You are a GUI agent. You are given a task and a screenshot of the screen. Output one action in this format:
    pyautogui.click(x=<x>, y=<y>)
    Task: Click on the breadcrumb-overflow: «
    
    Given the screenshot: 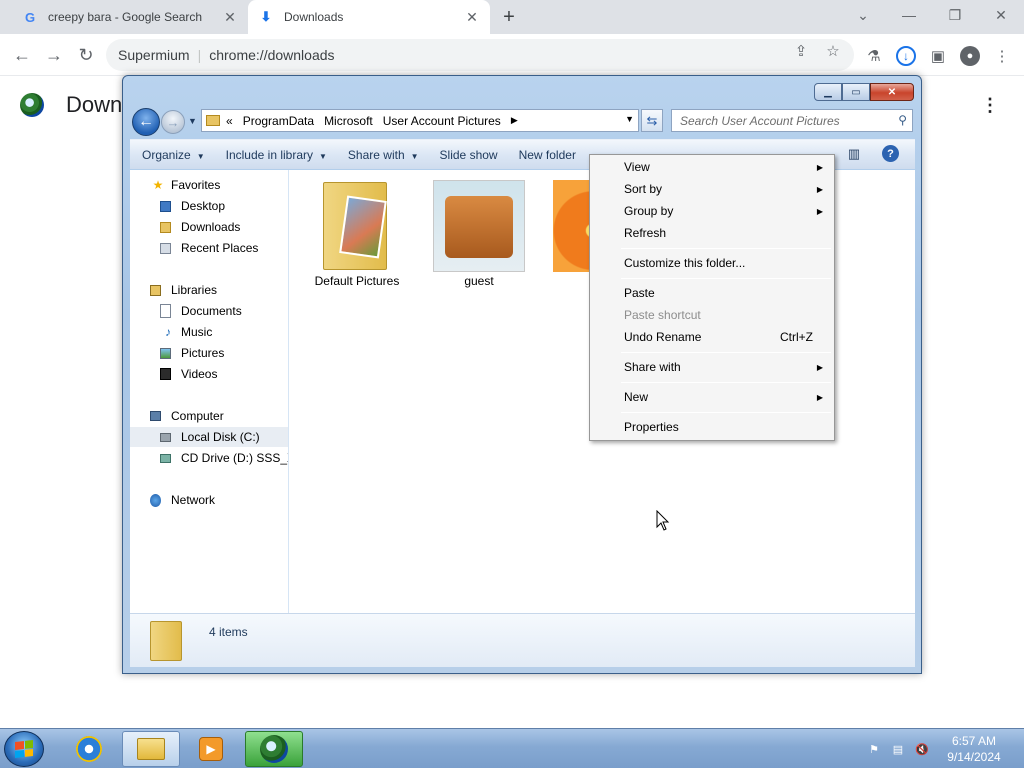 What is the action you would take?
    pyautogui.click(x=229, y=121)
    